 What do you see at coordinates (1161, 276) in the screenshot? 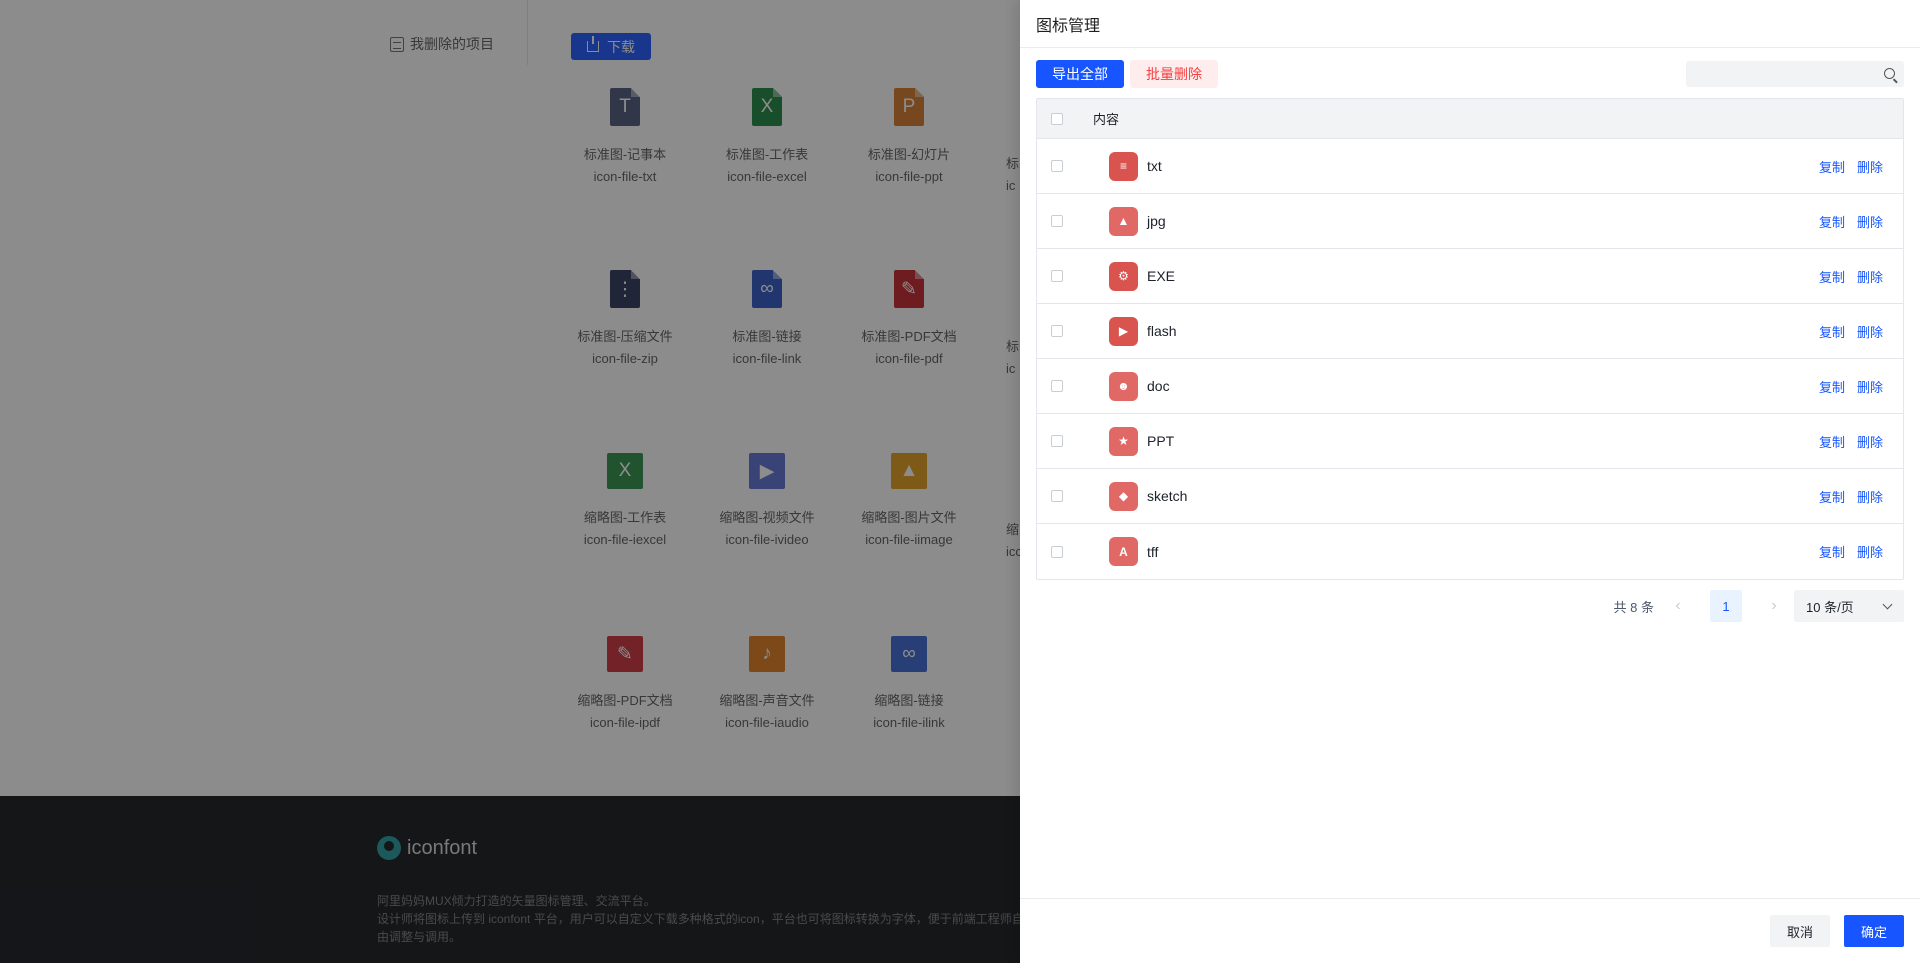
I see `row-name: EXE` at bounding box center [1161, 276].